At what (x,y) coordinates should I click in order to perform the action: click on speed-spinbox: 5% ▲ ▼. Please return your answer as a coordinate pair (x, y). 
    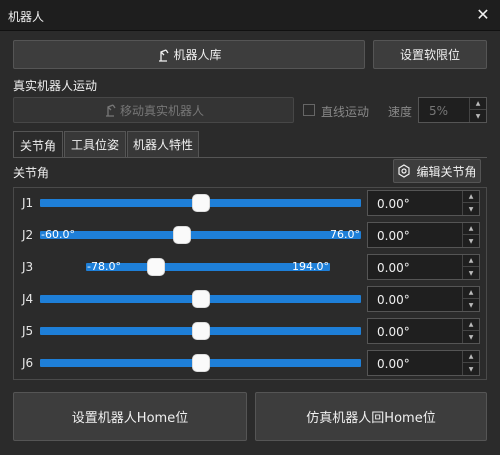
    Looking at the image, I should click on (452, 110).